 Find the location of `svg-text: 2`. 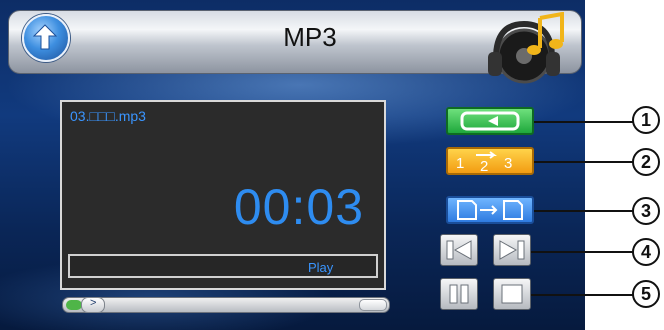

svg-text: 2 is located at coordinates (484, 165).